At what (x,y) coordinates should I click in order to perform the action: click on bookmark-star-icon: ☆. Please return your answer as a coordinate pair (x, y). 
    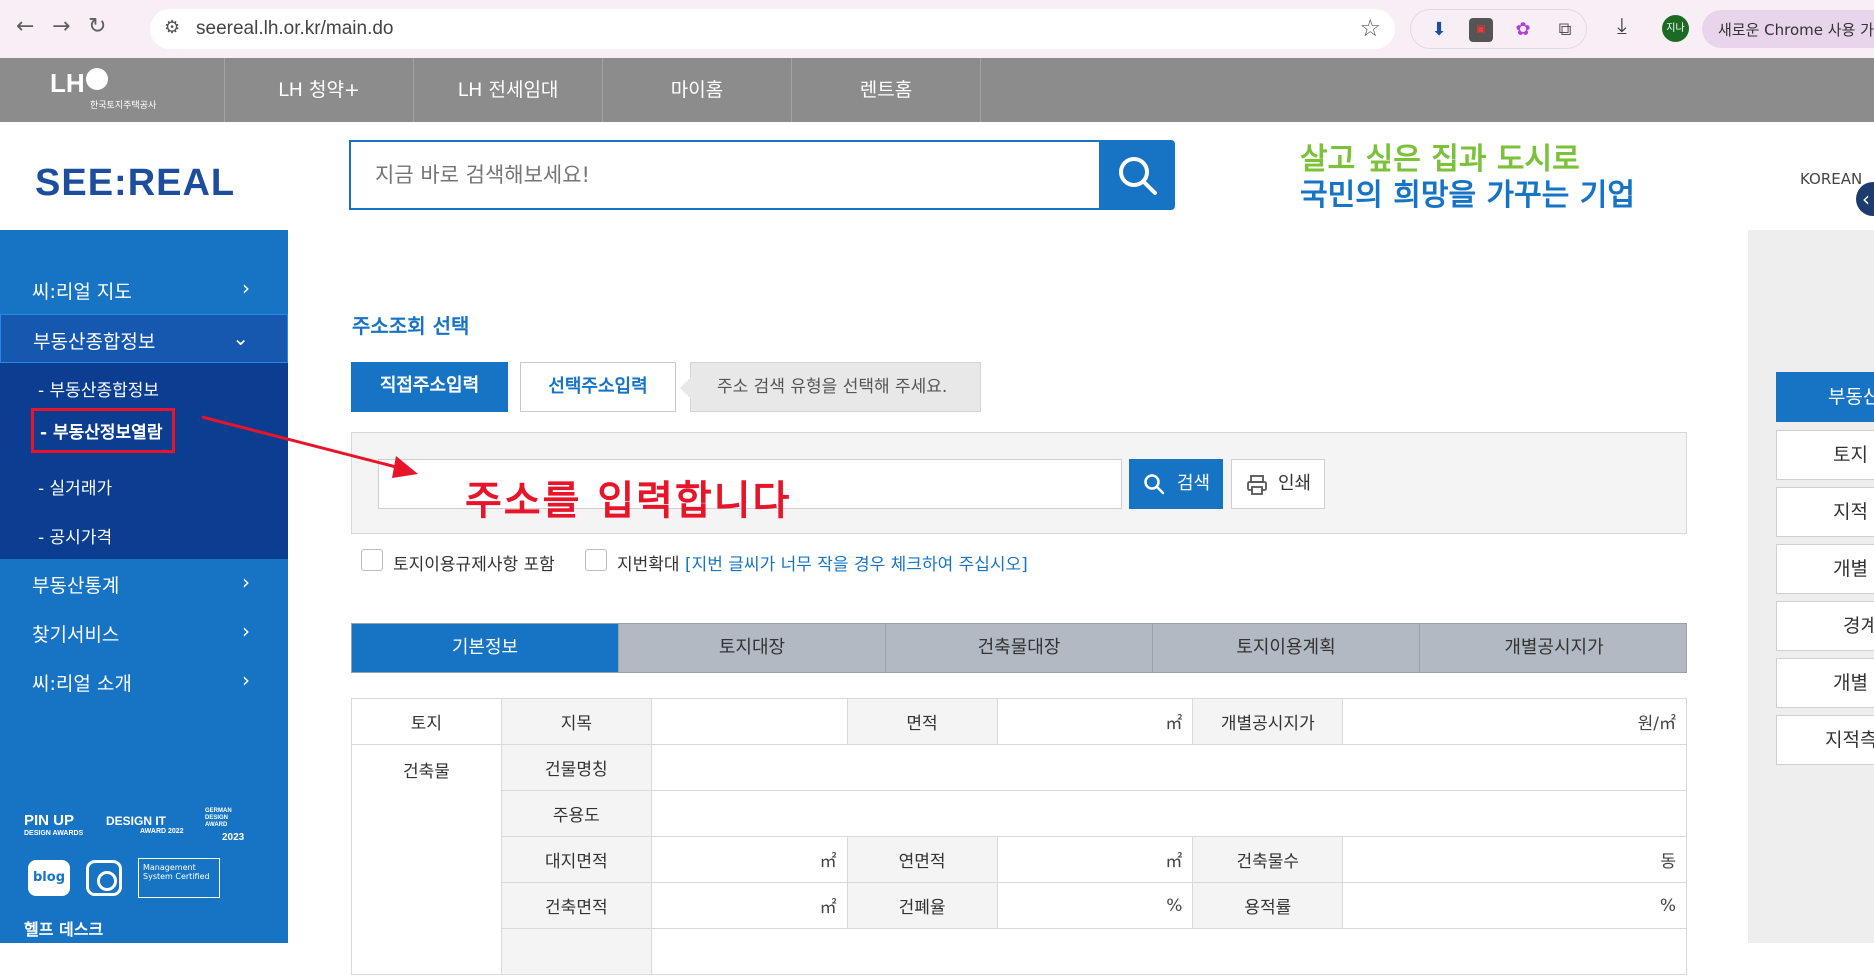
    Looking at the image, I should click on (1370, 28).